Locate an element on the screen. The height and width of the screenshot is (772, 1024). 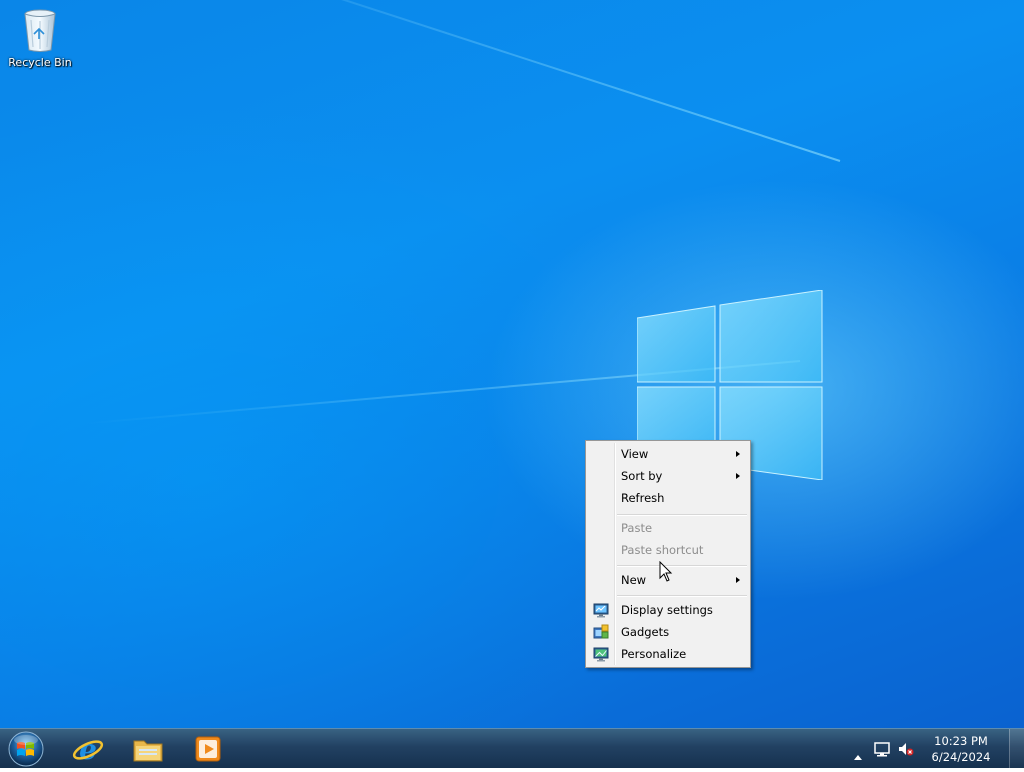
menu-item-label: Paste is located at coordinates (637, 528).